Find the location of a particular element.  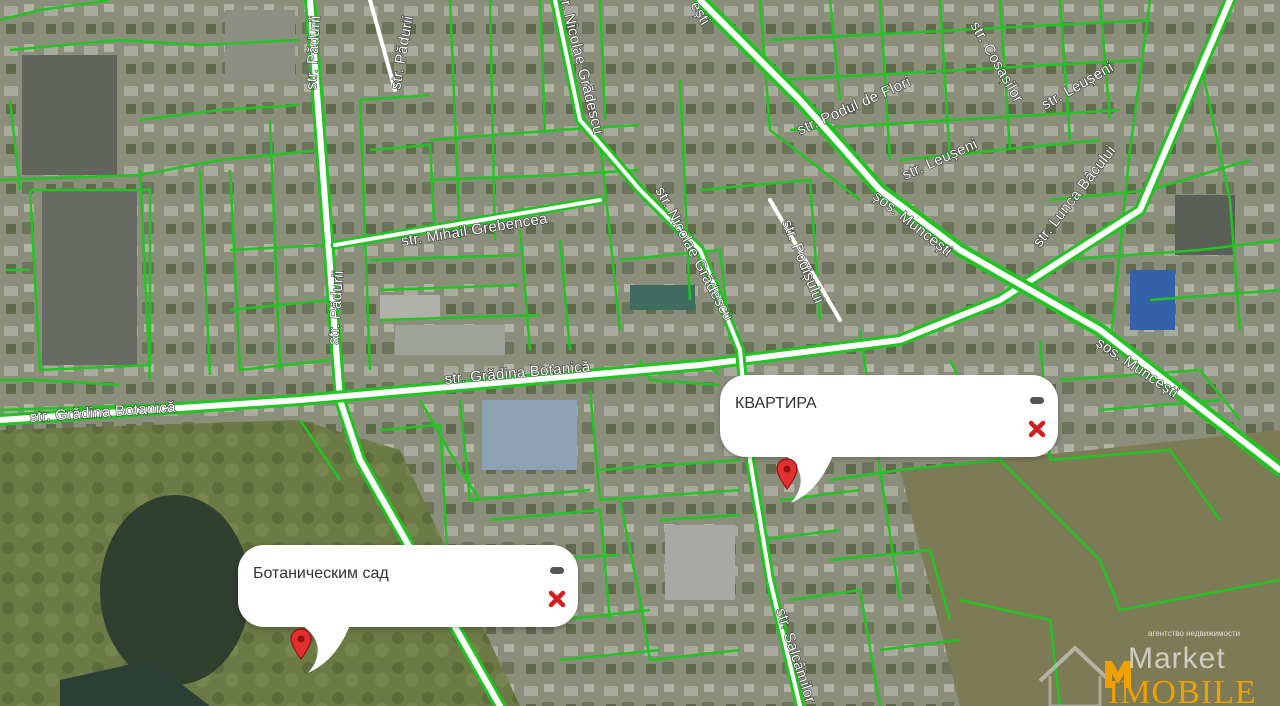

popup-apartment-title: КВАРТИРА is located at coordinates (776, 403).